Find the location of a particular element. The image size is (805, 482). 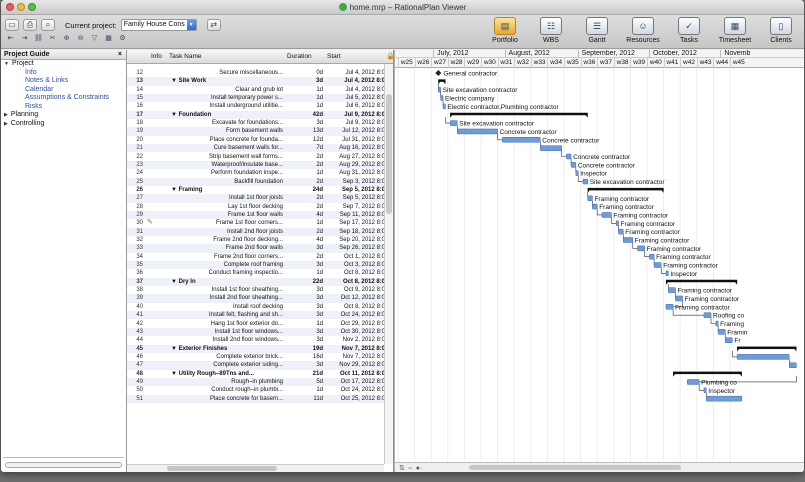

open-project-icon: ⇄ is located at coordinates (213, 25).